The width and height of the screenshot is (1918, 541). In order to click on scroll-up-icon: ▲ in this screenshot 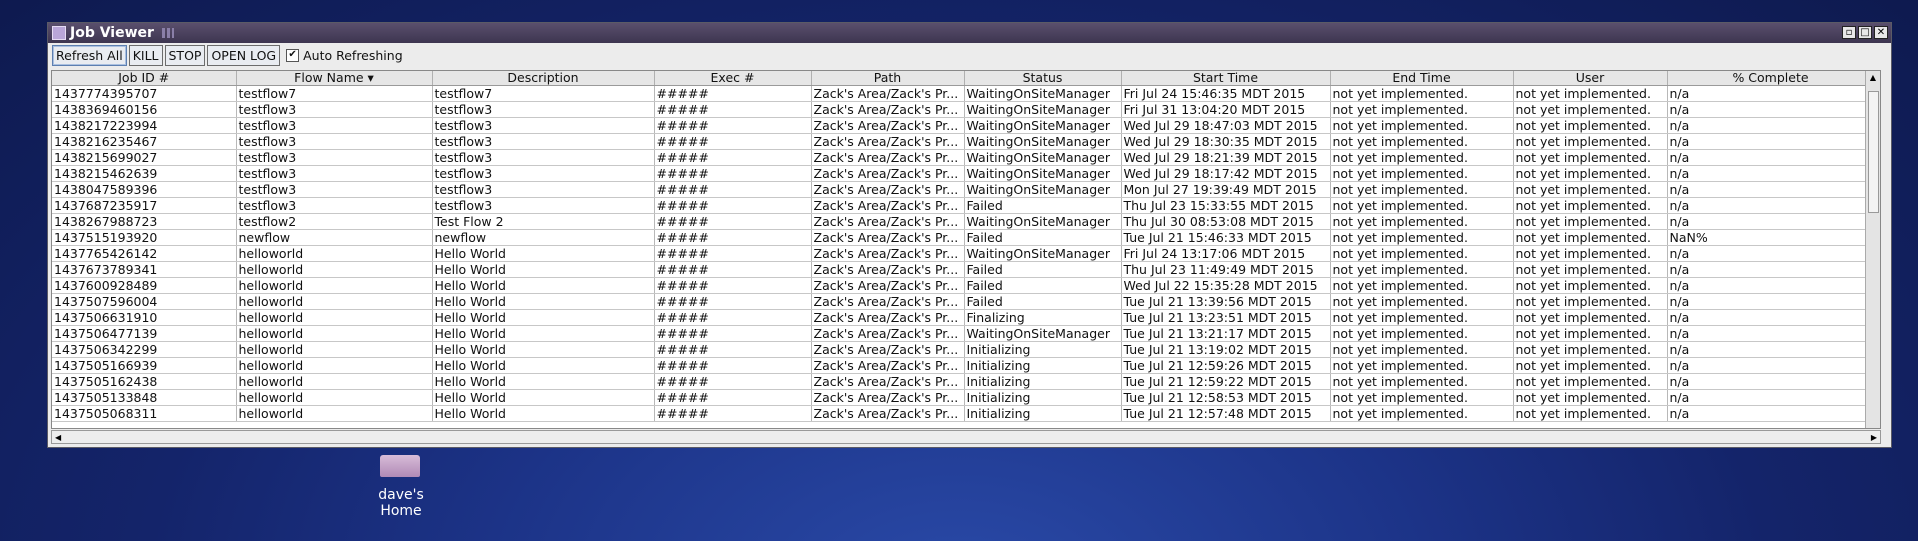, I will do `click(1873, 78)`.